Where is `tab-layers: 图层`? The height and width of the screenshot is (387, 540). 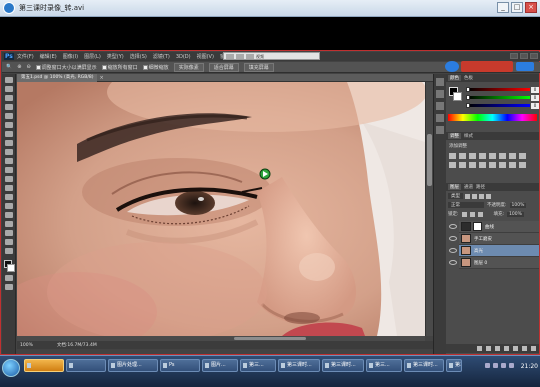 tab-layers: 图层 is located at coordinates (454, 187).